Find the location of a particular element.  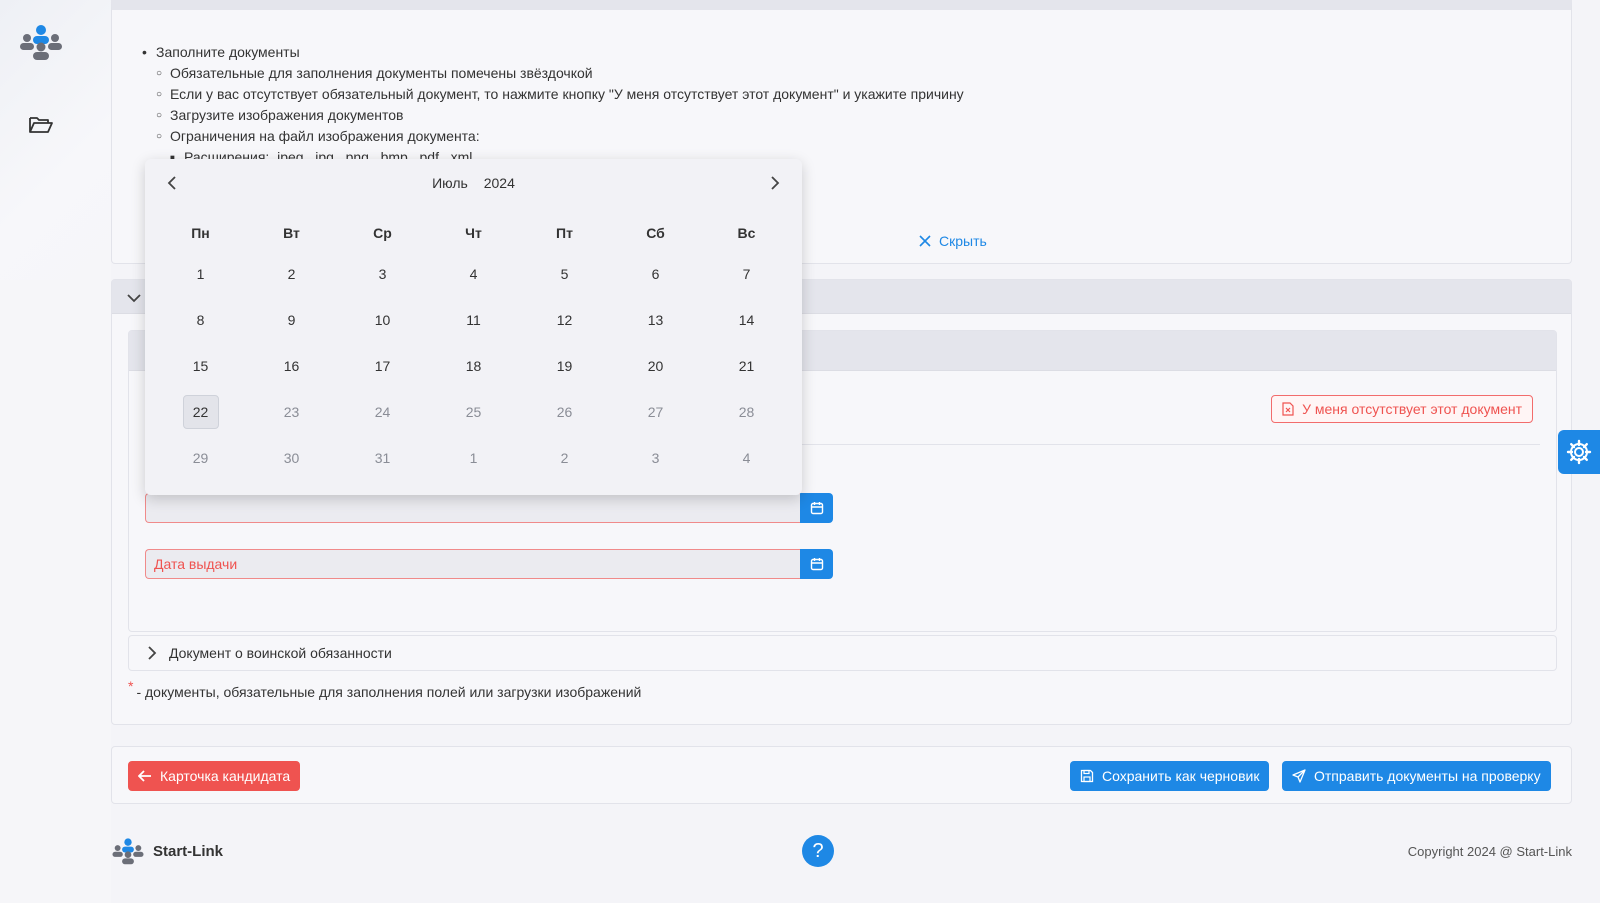

day-cell: 13 is located at coordinates (655, 320).